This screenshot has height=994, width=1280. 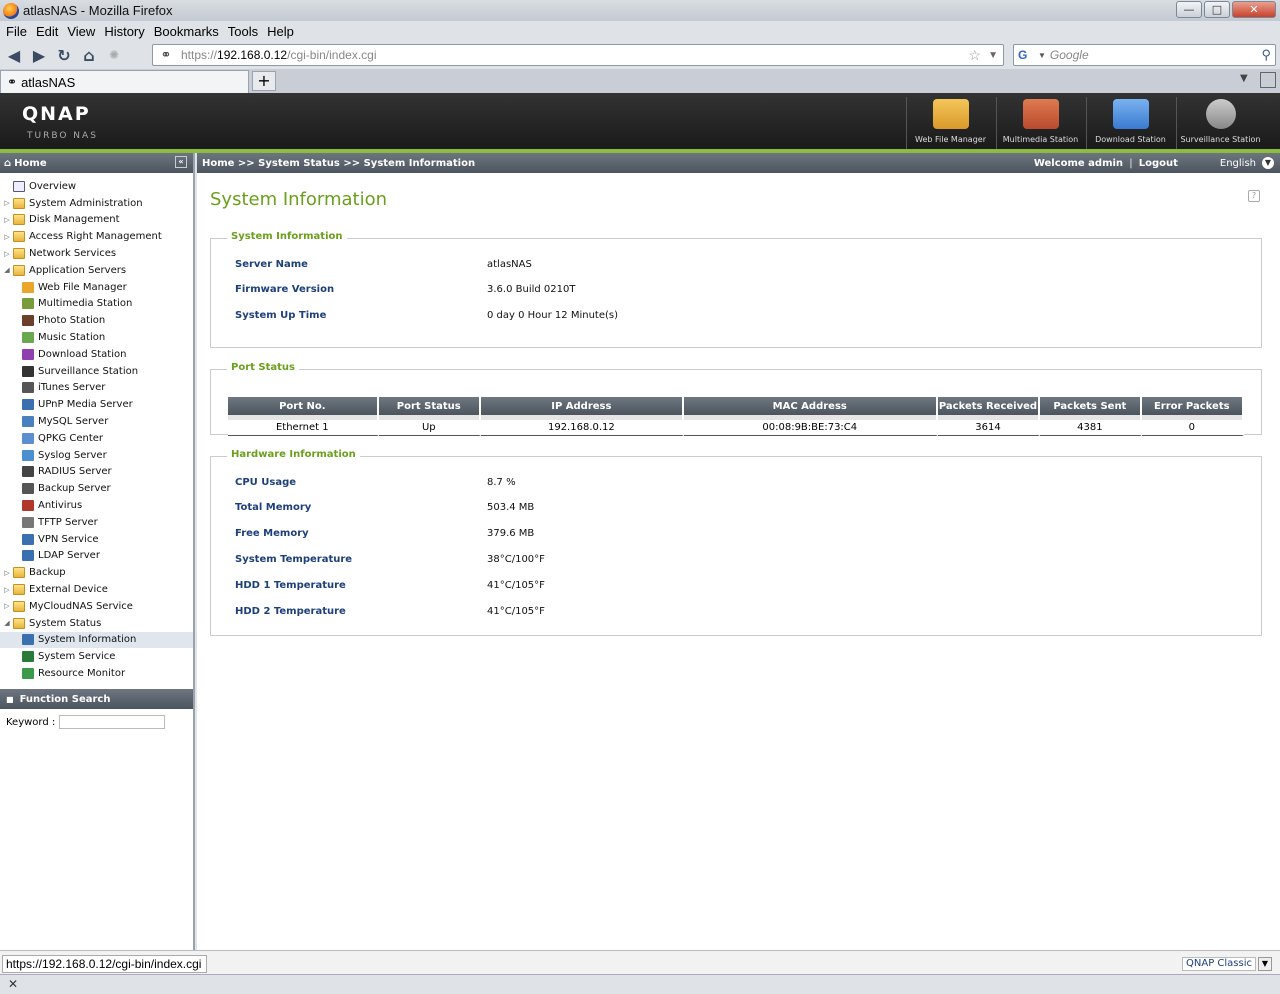 What do you see at coordinates (56, 114) in the screenshot?
I see `qnap-logo: QNAP` at bounding box center [56, 114].